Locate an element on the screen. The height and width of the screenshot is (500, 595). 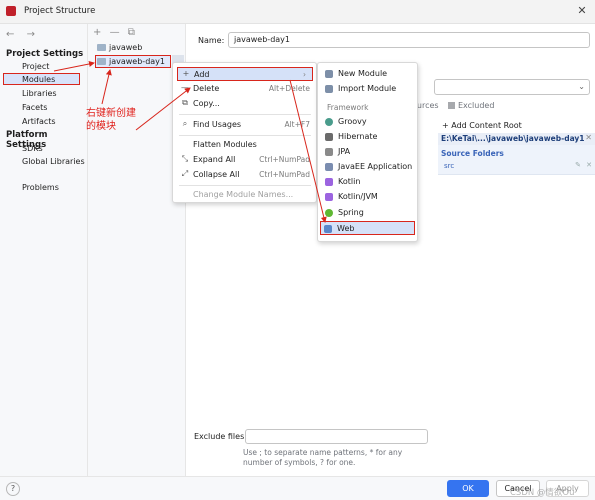
submenu-item-label: Kotlin is located at coordinates (349, 181).